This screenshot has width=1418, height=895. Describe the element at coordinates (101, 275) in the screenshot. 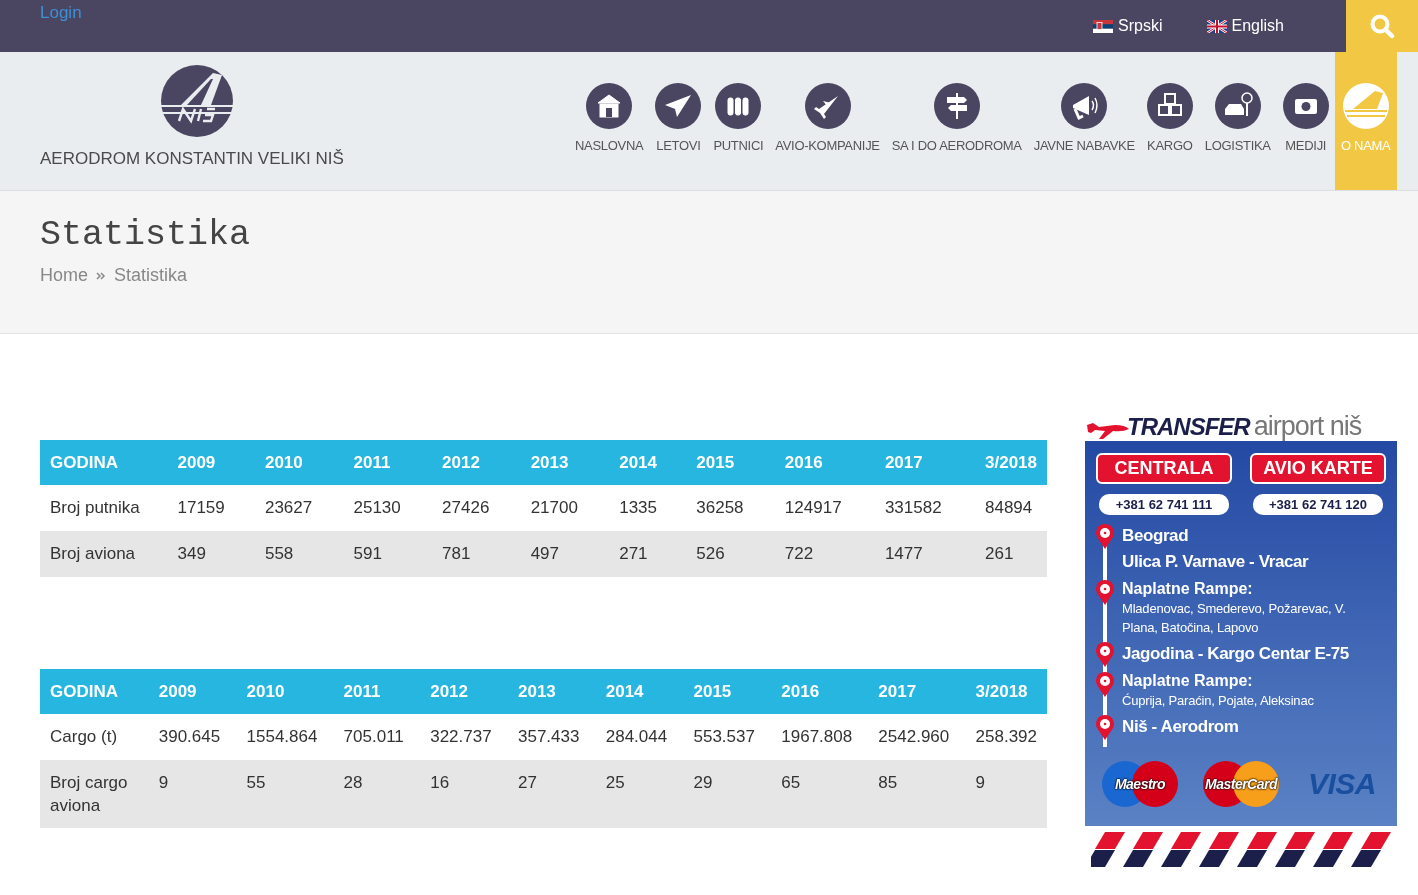

I see `breadcrumb-separator-icon` at that location.